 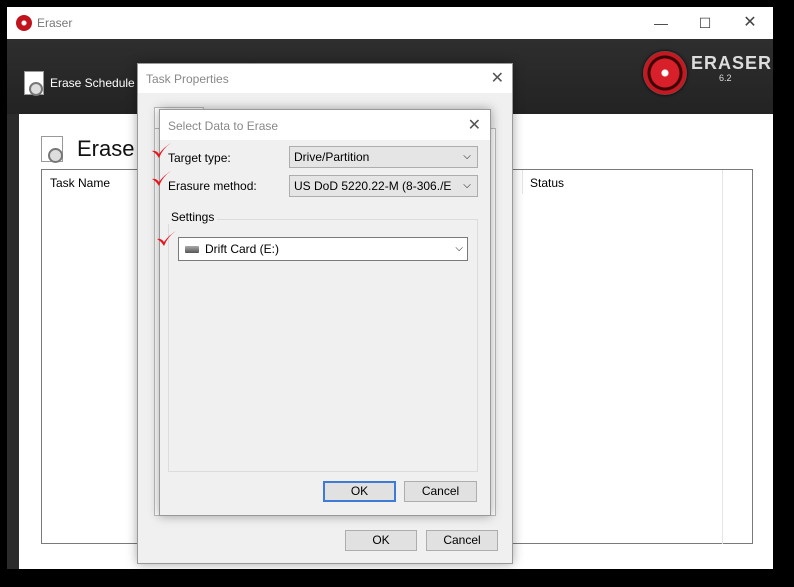 I want to click on title-bar: Eraser — ☐ ✕, so click(x=390, y=23).